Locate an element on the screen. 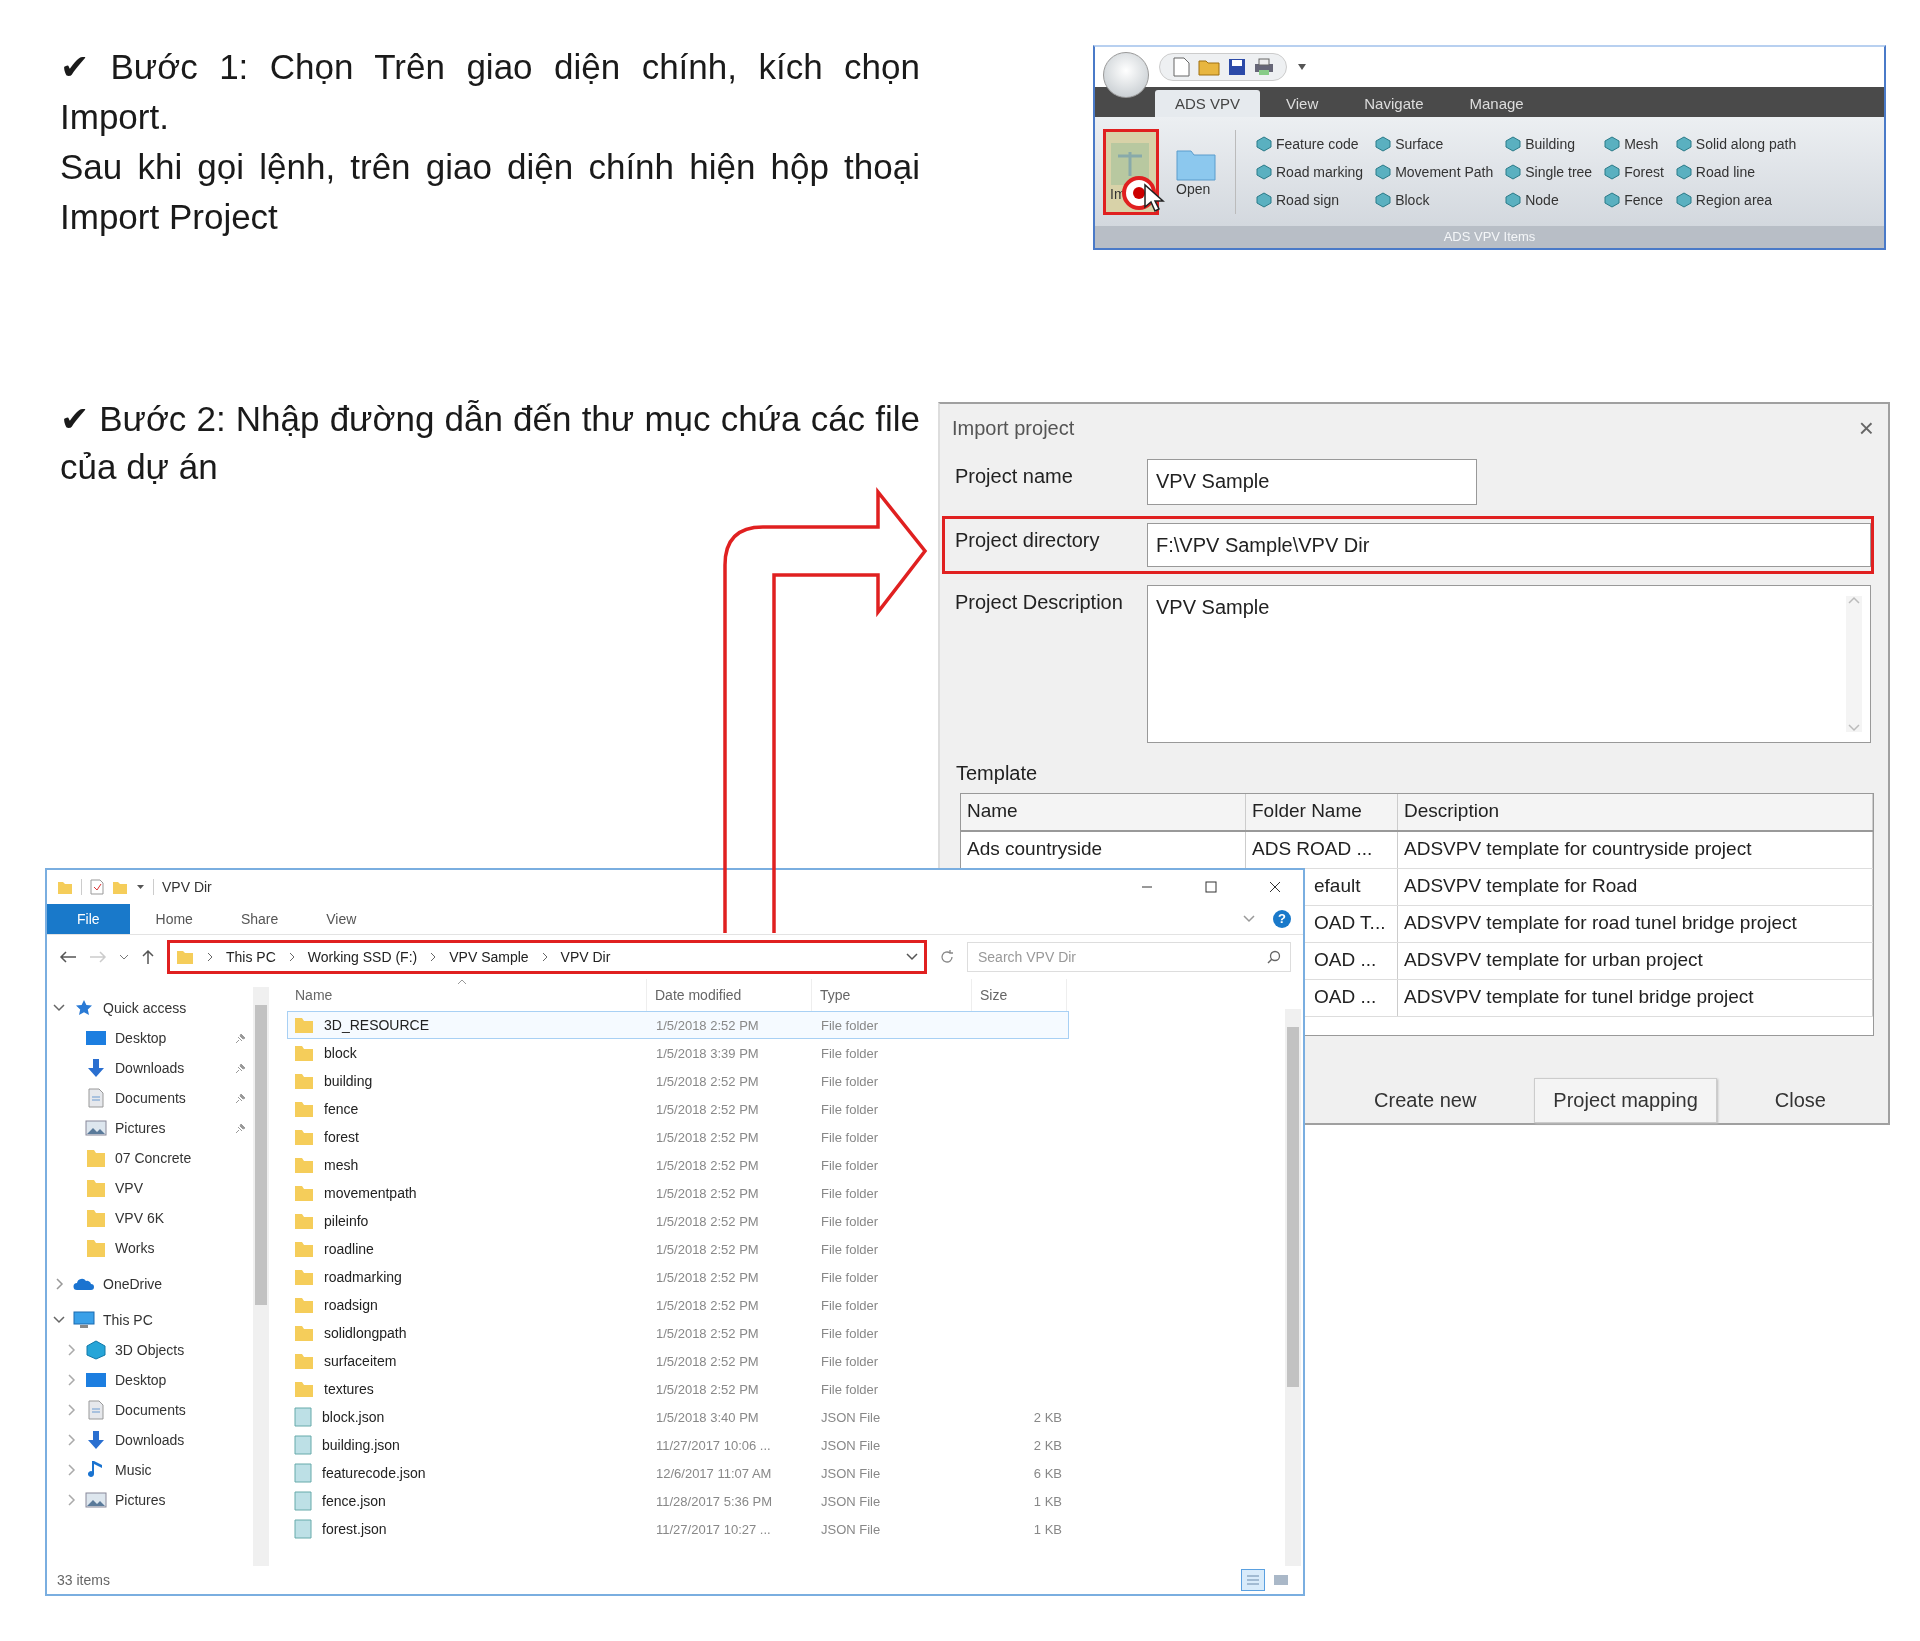 The image size is (1920, 1641). ribbon-tab: ADS VPV is located at coordinates (1208, 103).